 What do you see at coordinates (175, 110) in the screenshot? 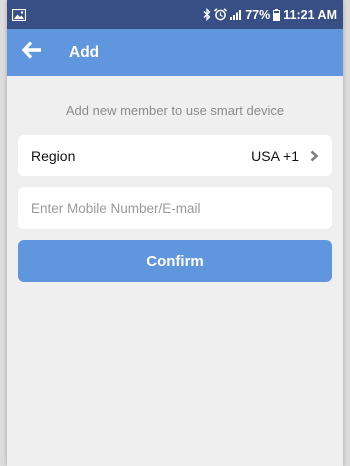
I see `subtitle: Add new member to use smart device` at bounding box center [175, 110].